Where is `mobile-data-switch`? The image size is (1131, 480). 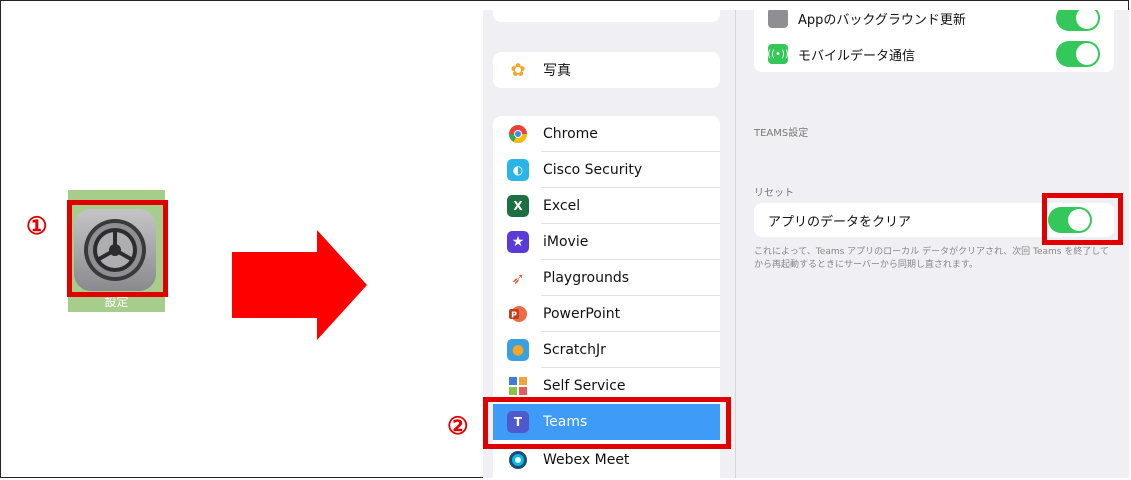
mobile-data-switch is located at coordinates (1078, 54).